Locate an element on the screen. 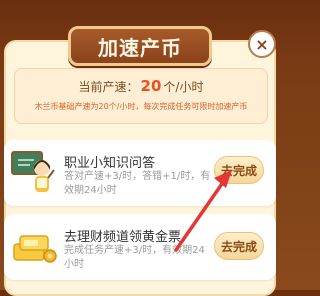 This screenshot has height=296, width=320. go-complete-button-finance: 去完成 is located at coordinates (239, 246).